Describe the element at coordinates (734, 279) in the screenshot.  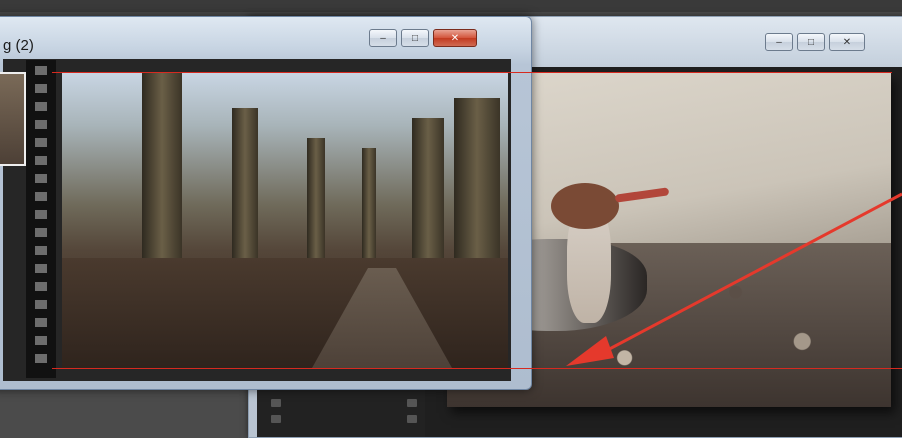
I see `arrow-annotation` at that location.